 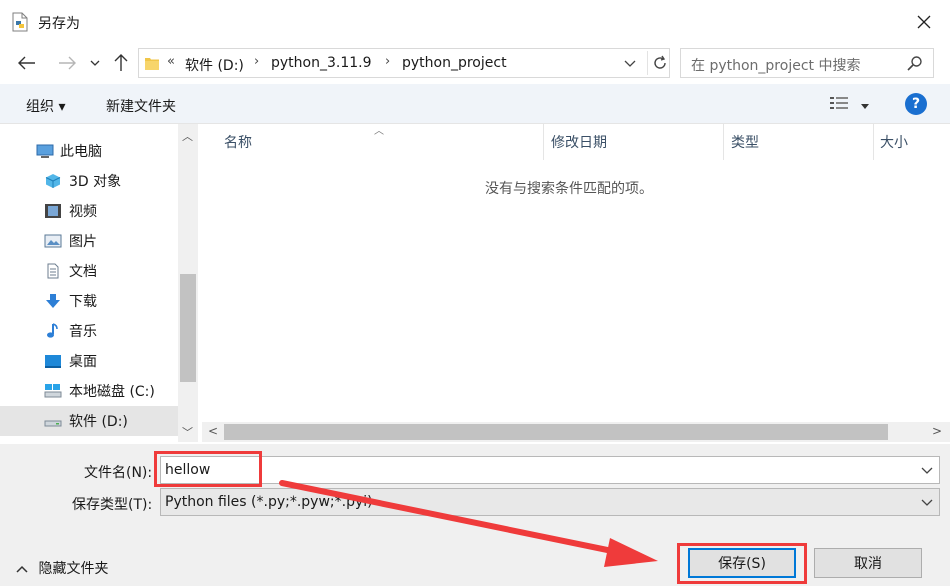 I want to click on nav-item-pictures: 图片, so click(x=89, y=241).